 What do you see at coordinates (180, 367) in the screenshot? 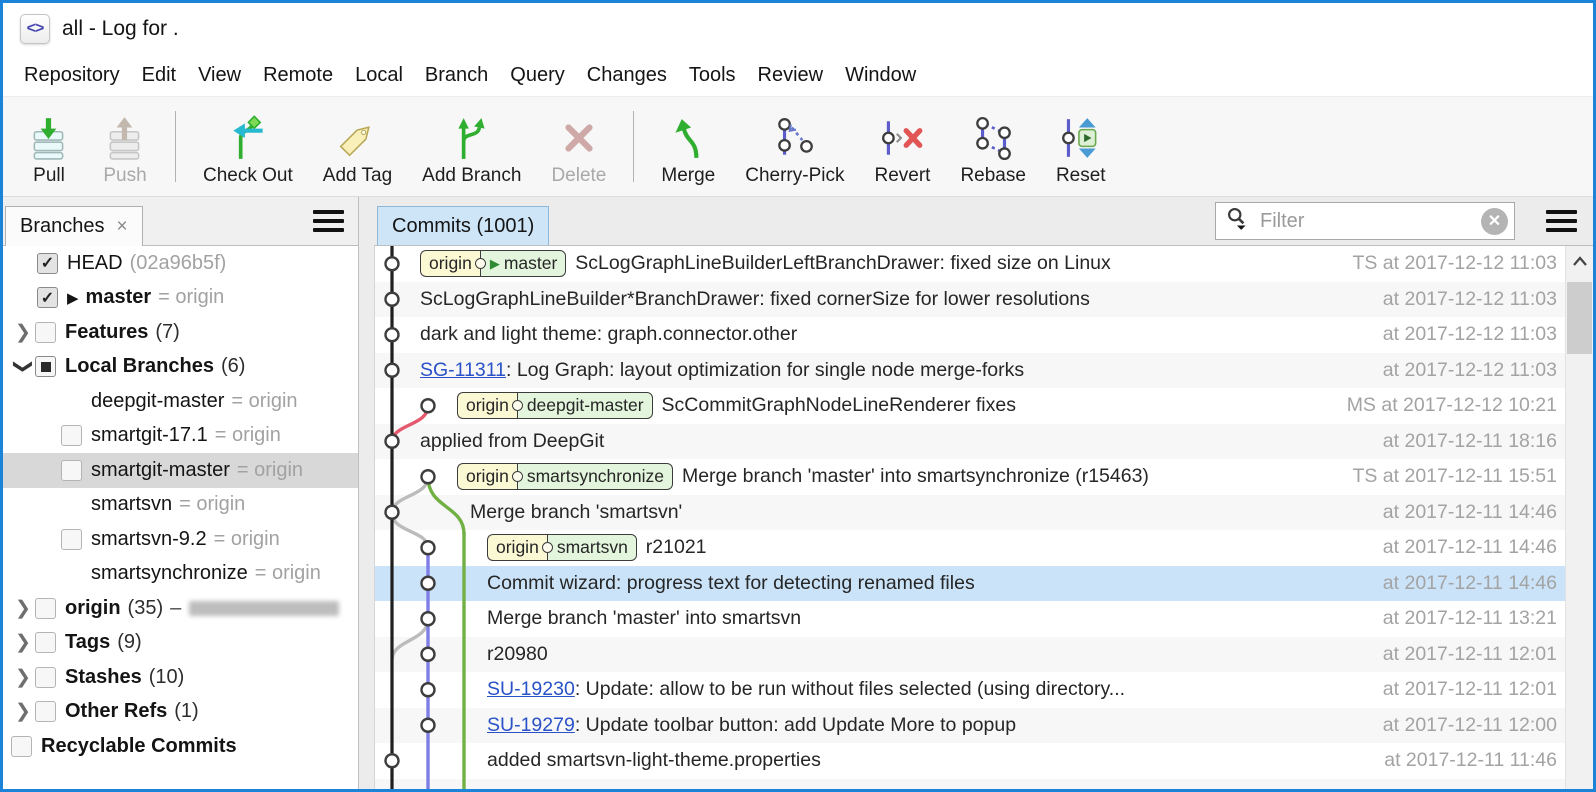
I see `branch-row-local-branches: ❯ Local Branches (6)` at bounding box center [180, 367].